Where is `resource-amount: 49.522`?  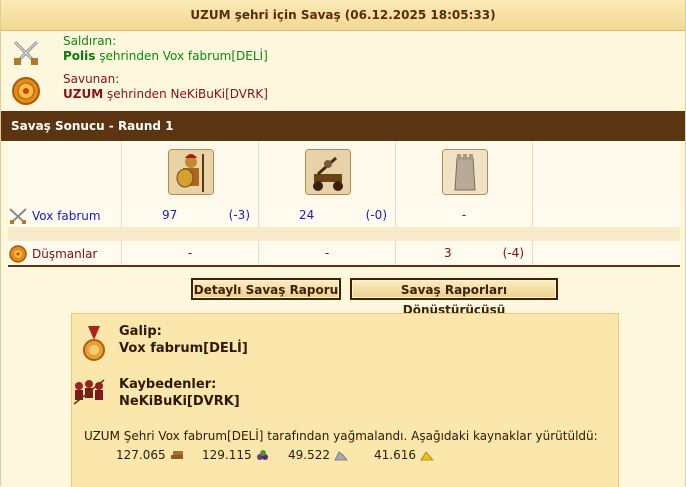 resource-amount: 49.522 is located at coordinates (309, 455).